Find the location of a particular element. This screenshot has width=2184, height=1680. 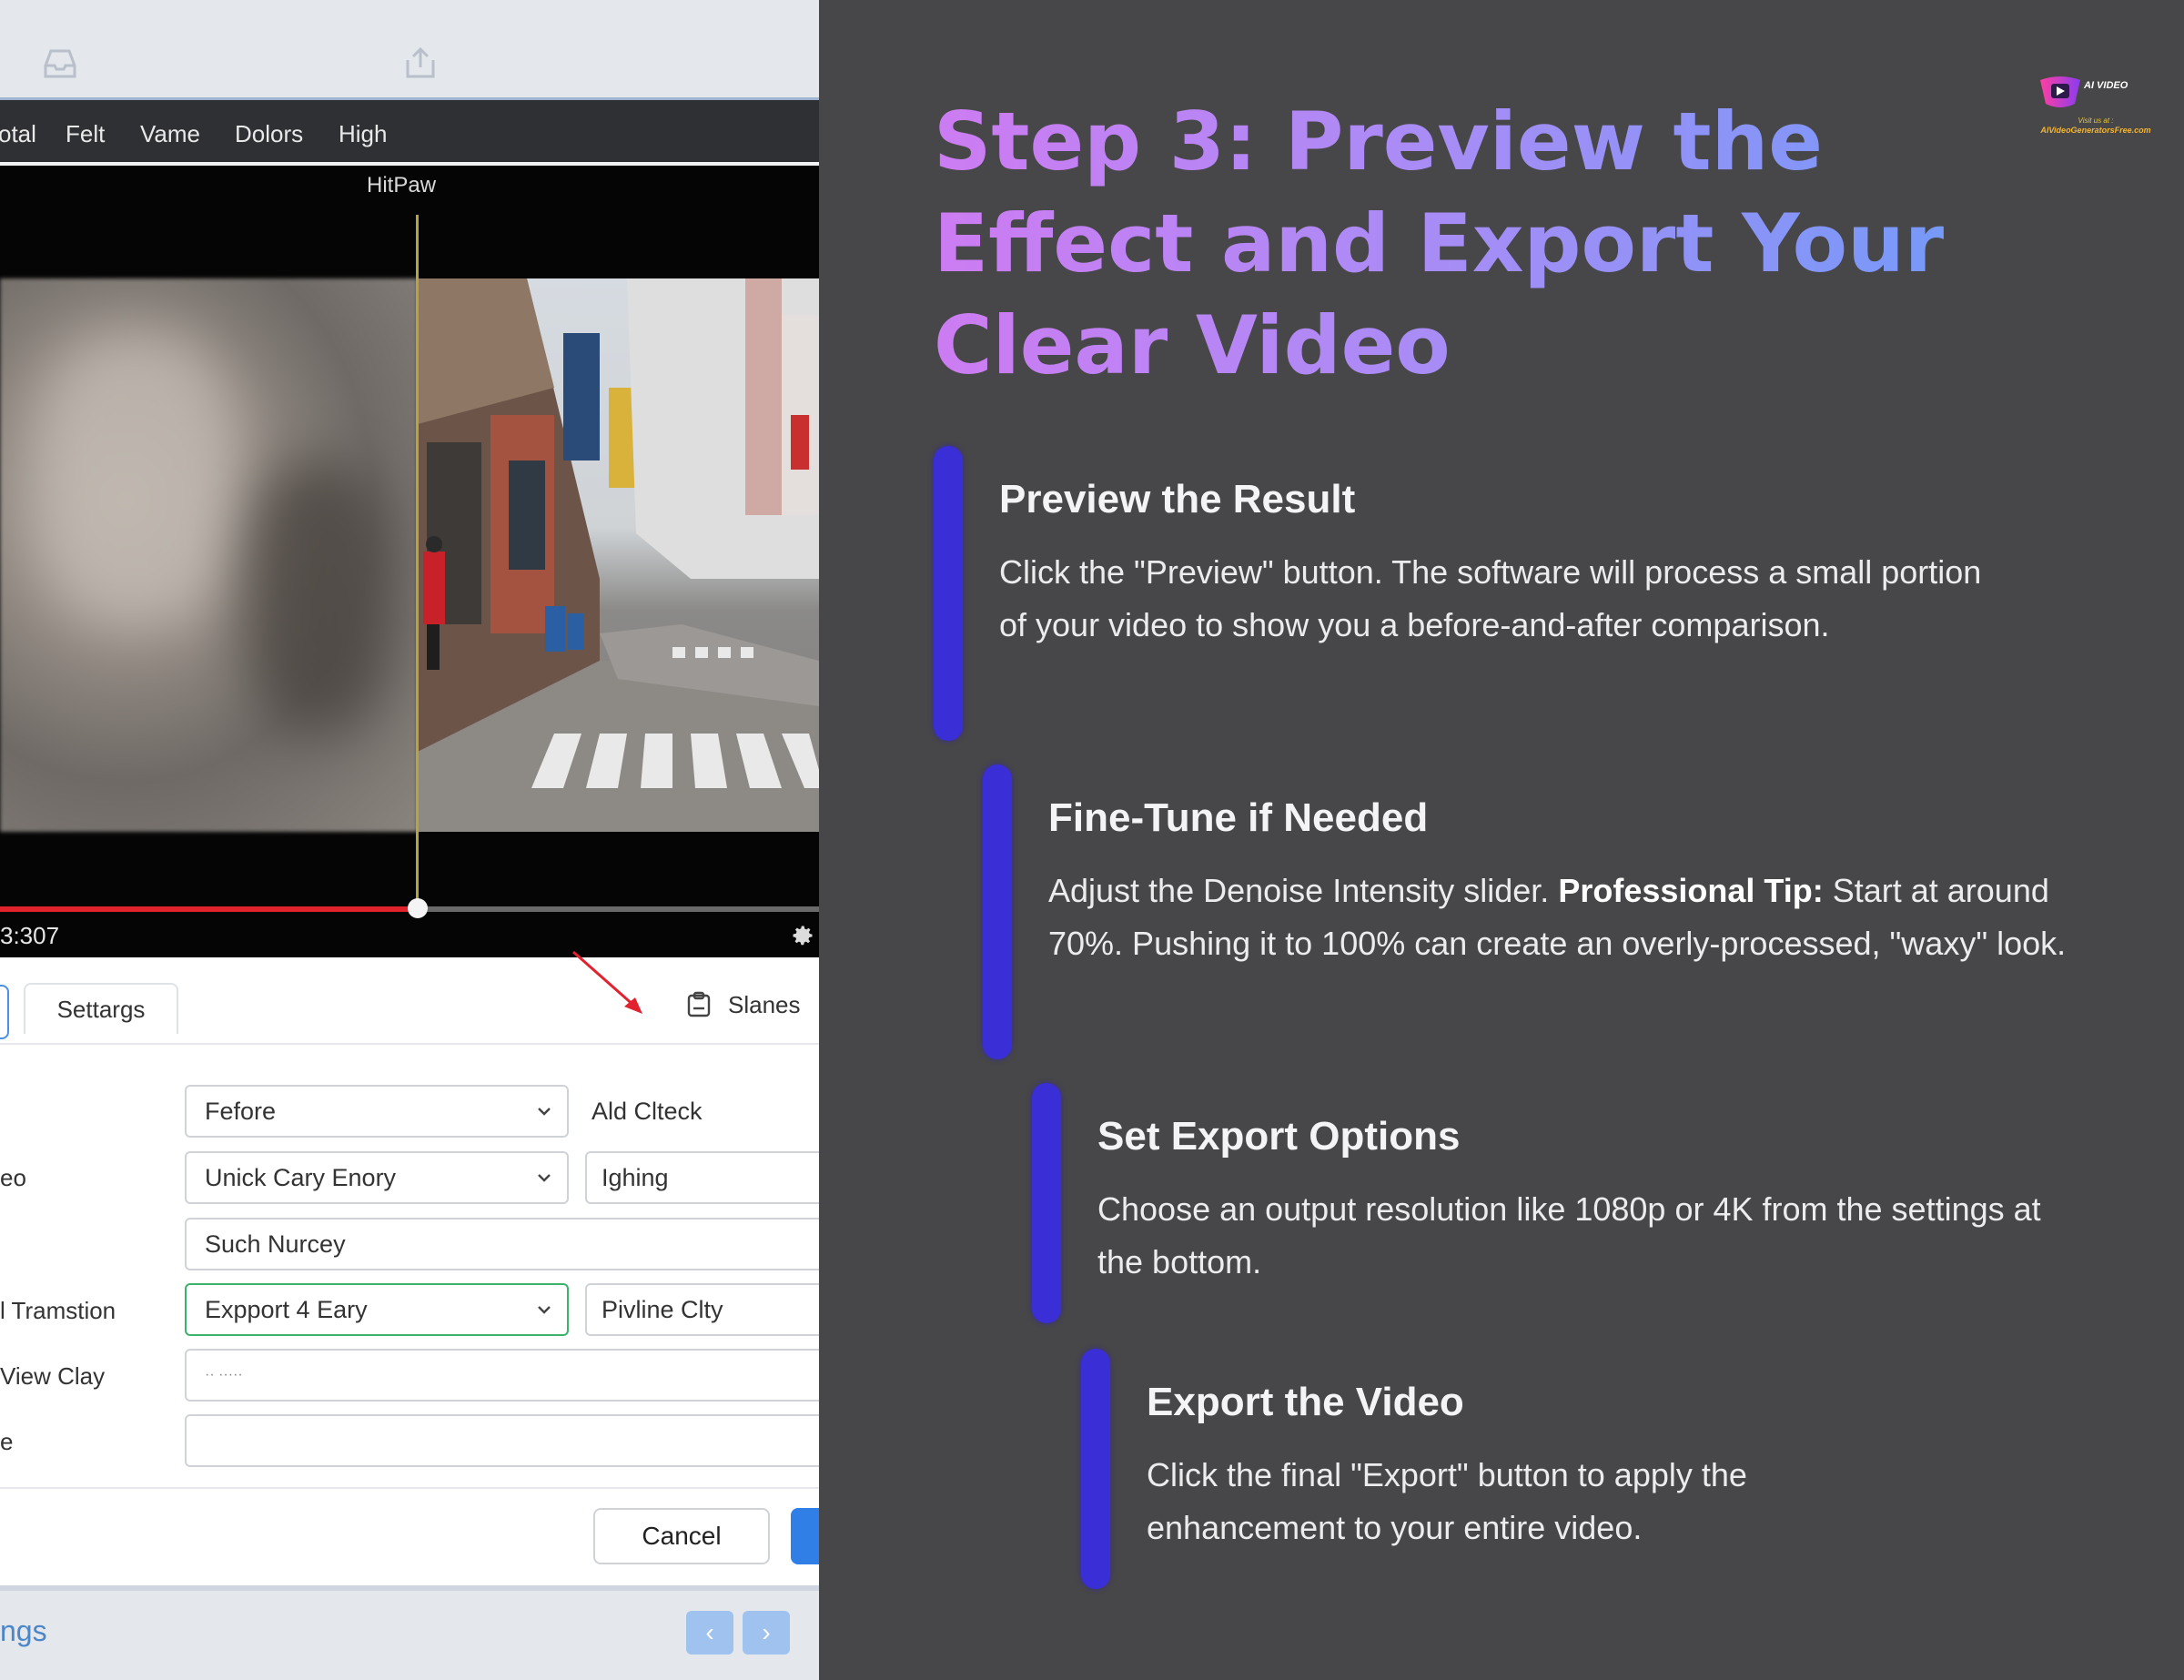

comparison-divider is located at coordinates (418, 561).